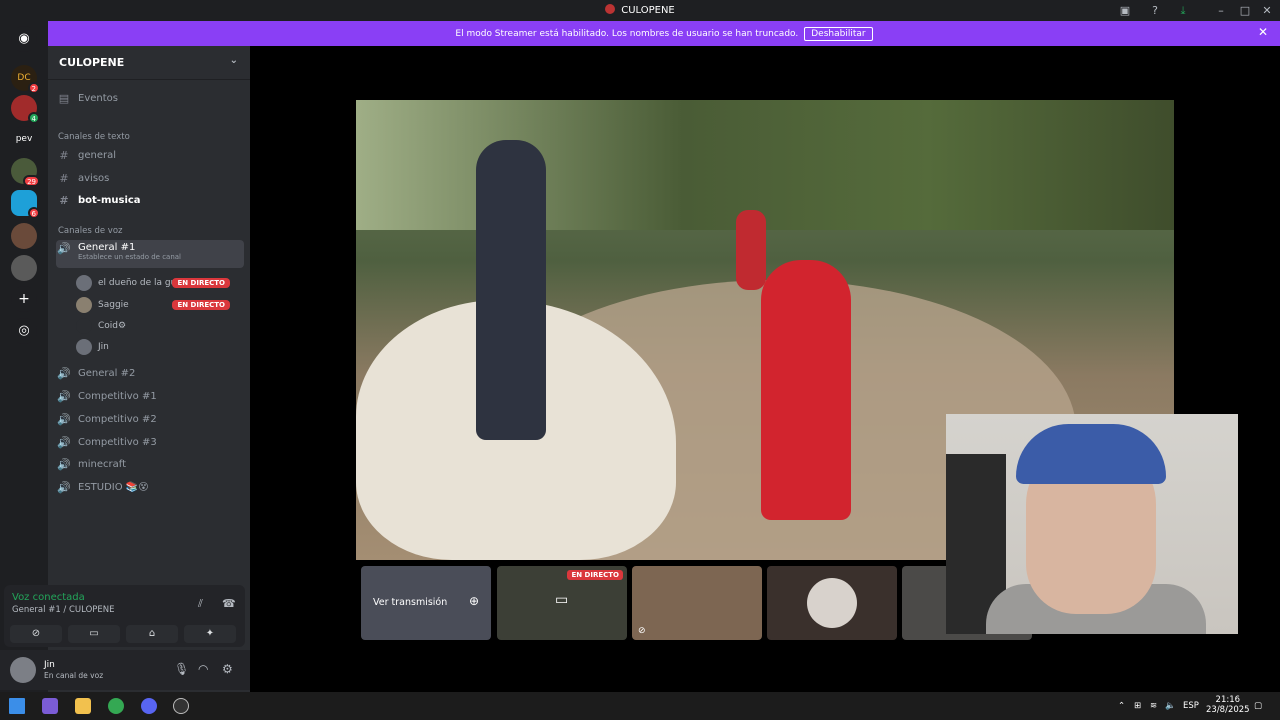  Describe the element at coordinates (150, 419) in the screenshot. I see `voice-channel: 🔊 Competitivo #2` at that location.